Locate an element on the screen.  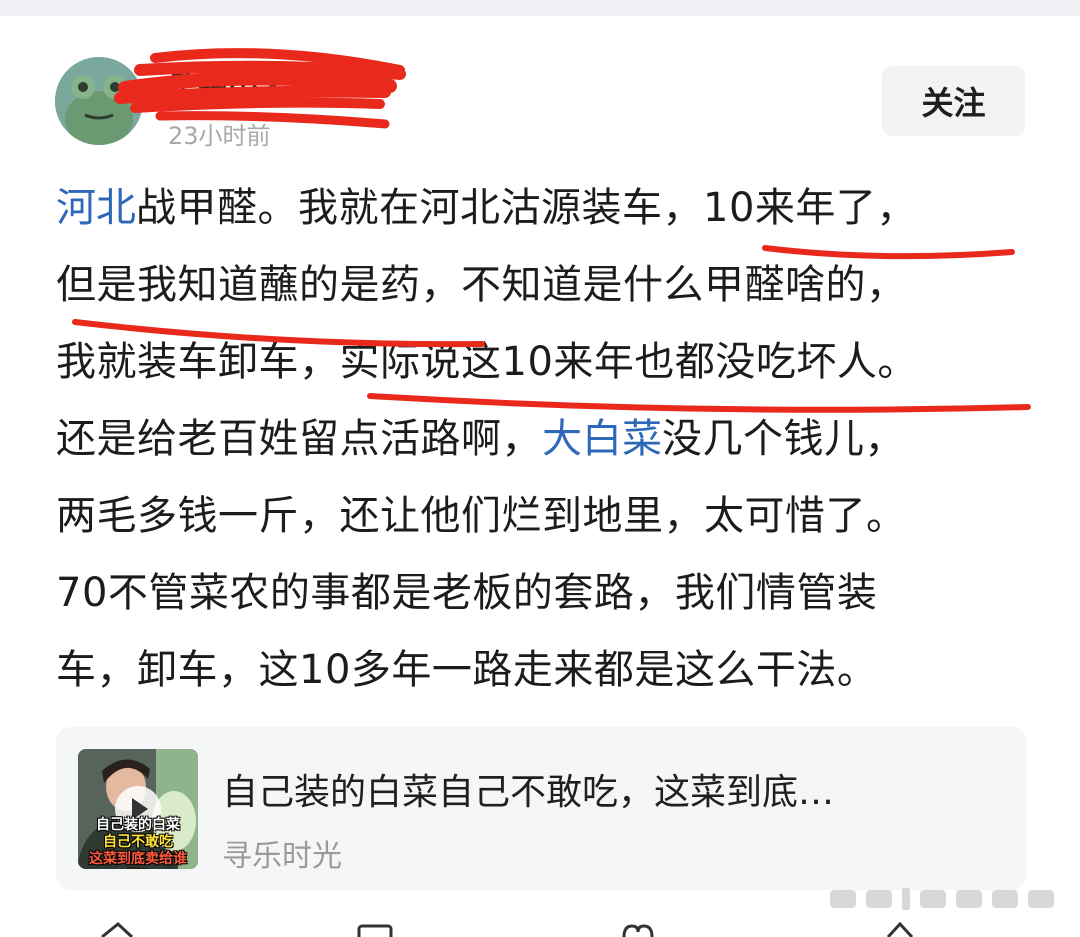
post-text-segment: 两毛多钱一斤，还让他们烂到地里，太可惜了。 is located at coordinates (481, 516).